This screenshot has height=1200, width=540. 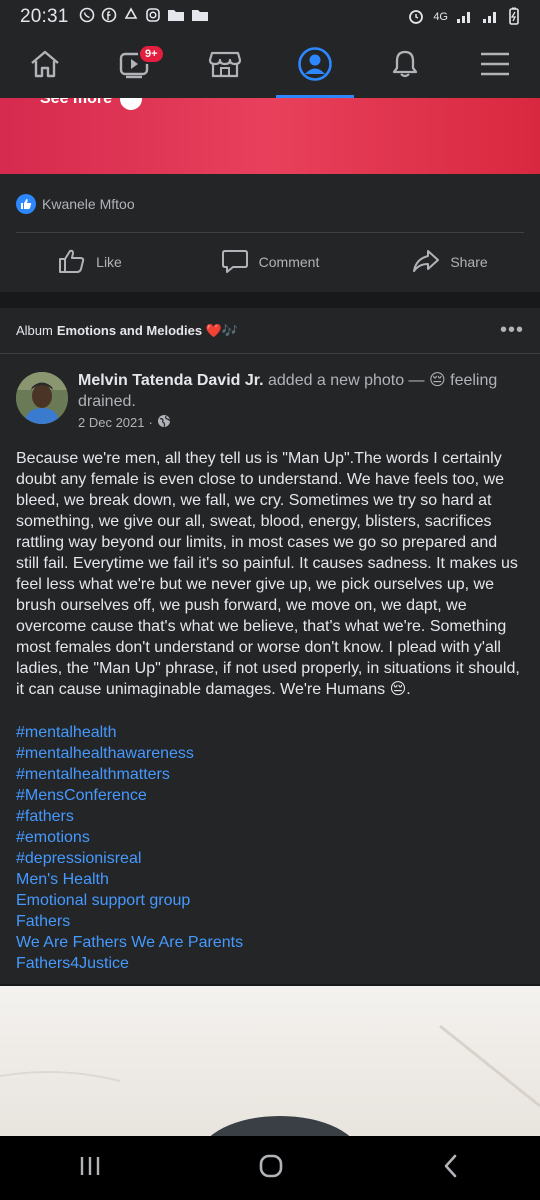 I want to click on share-button: Share, so click(x=450, y=262).